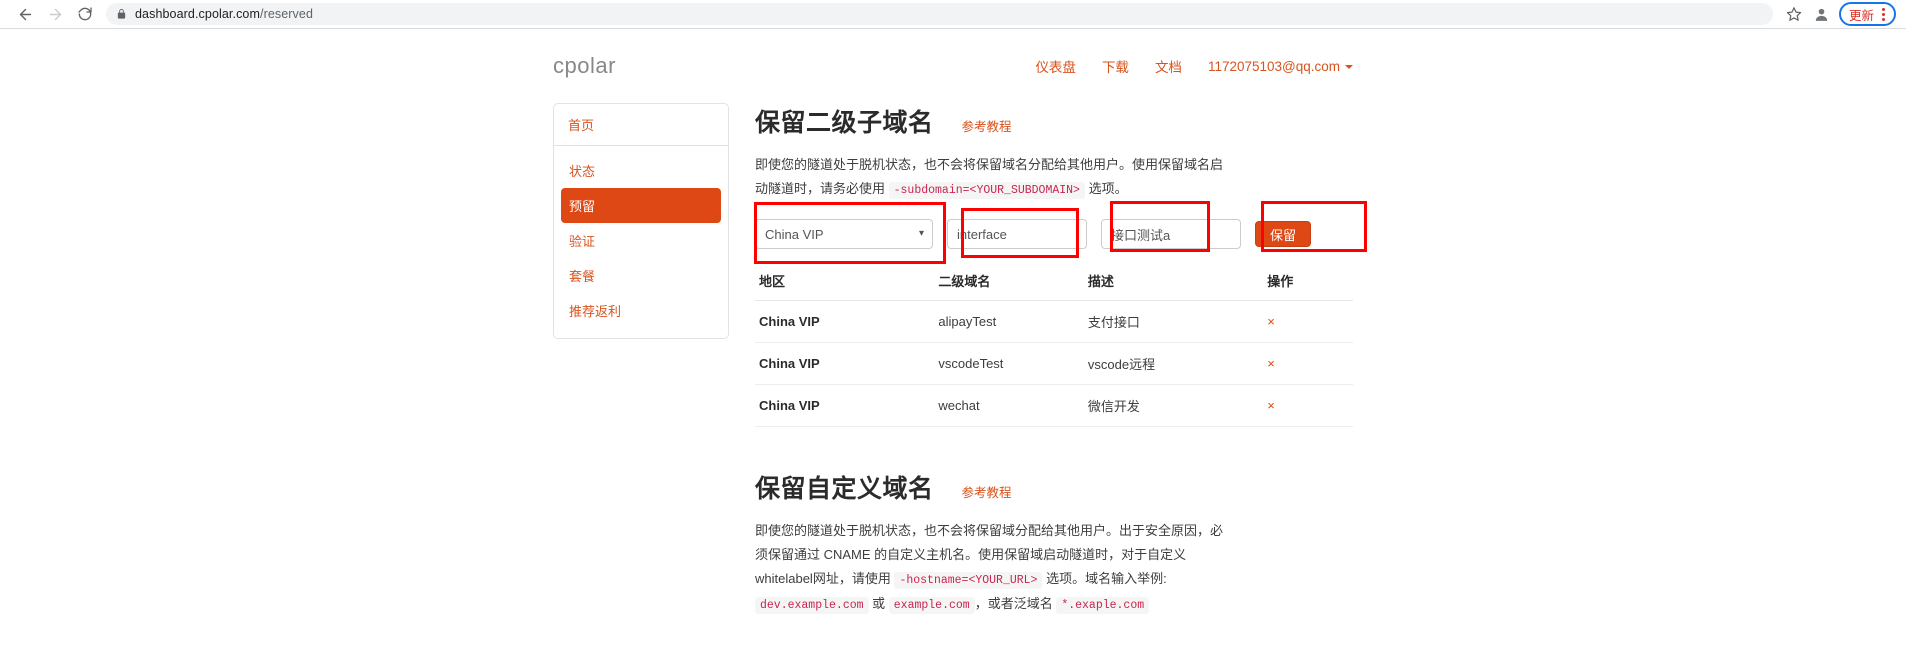 This screenshot has height=662, width=1906. I want to click on browser-toolbar: dashboard.cpolar.com/reserved 更新, so click(953, 14).